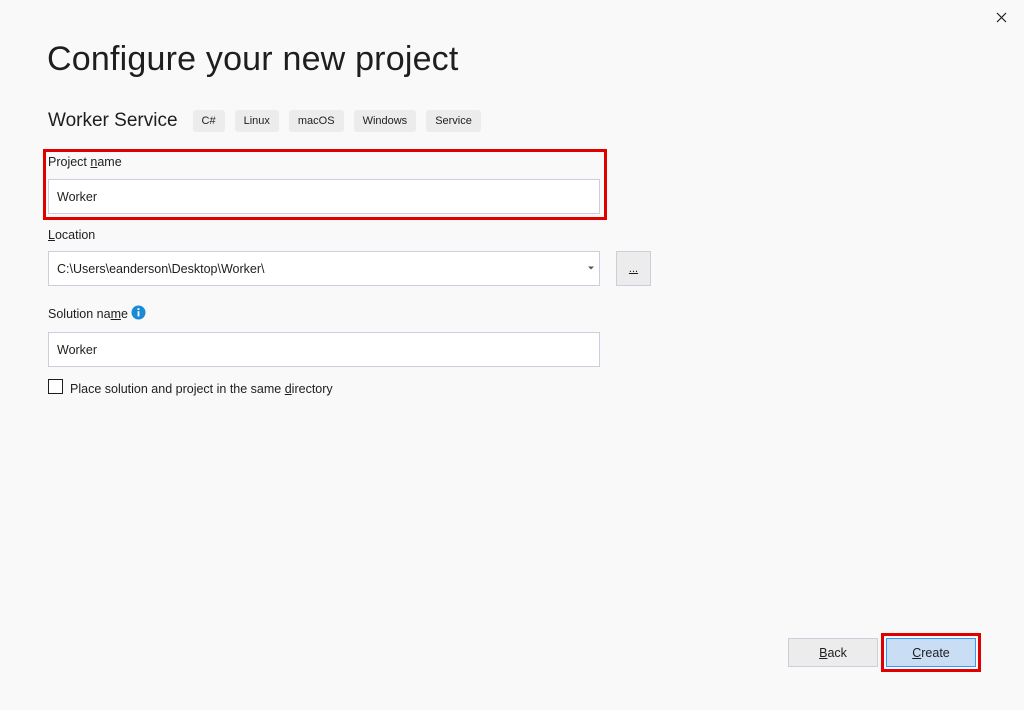  I want to click on same-directory-label-text: Place solution and project in the same, so click(177, 389).